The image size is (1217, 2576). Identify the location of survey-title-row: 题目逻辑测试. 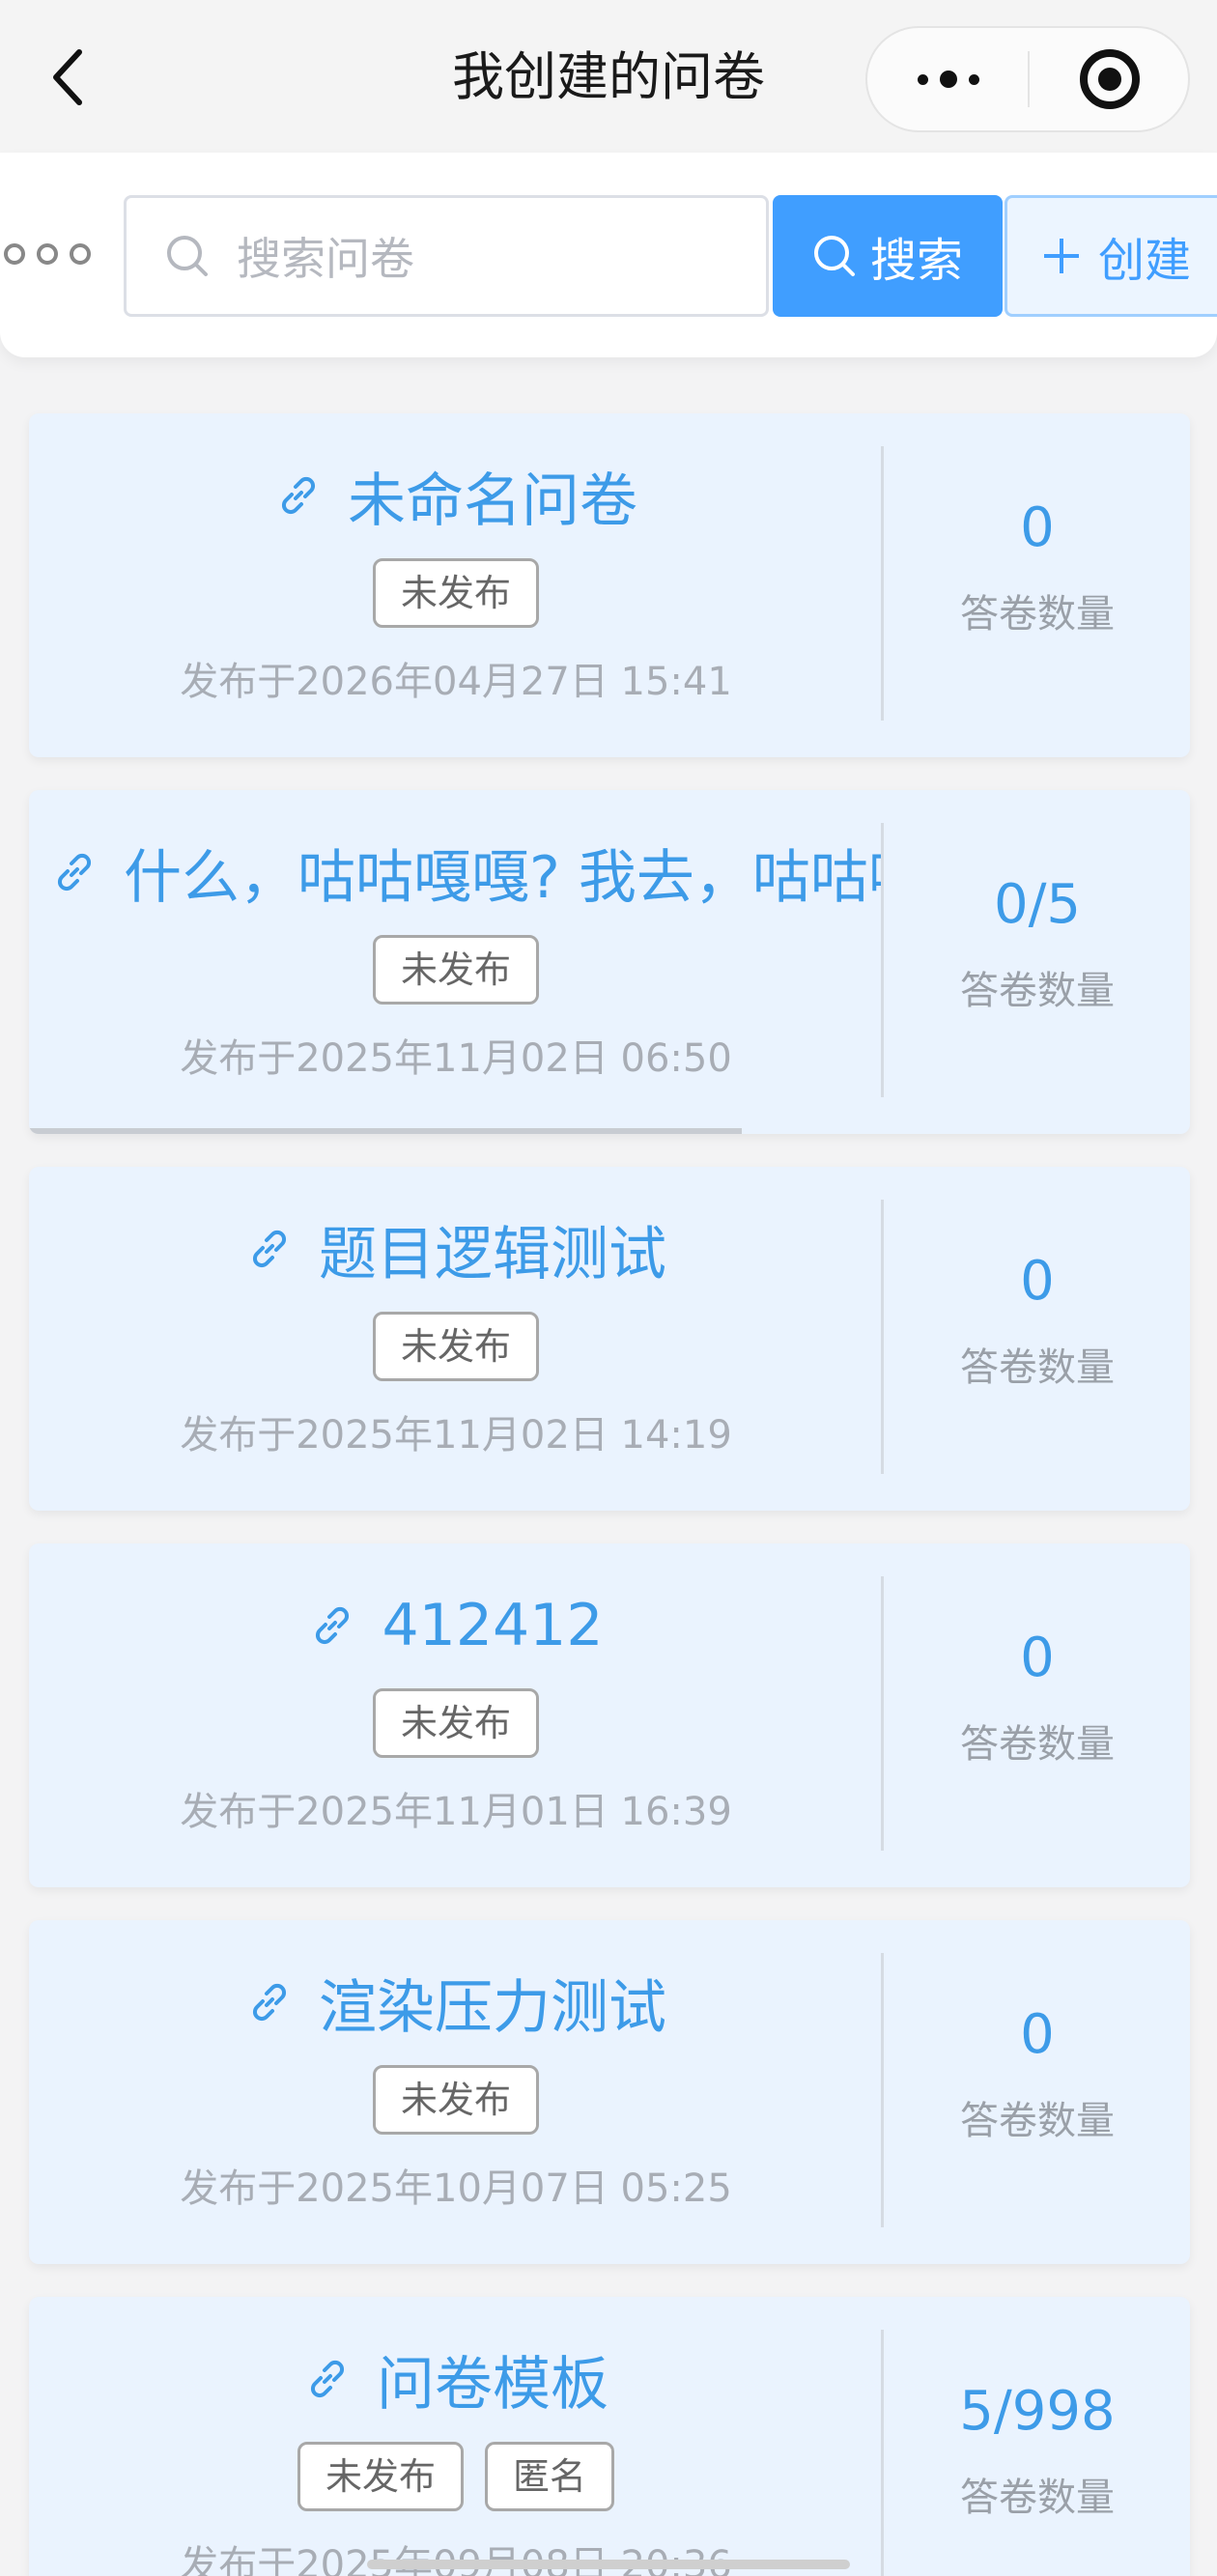
(456, 1248).